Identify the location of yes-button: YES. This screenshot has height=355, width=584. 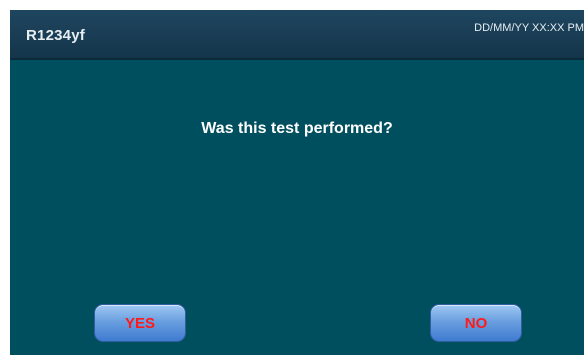
(140, 323).